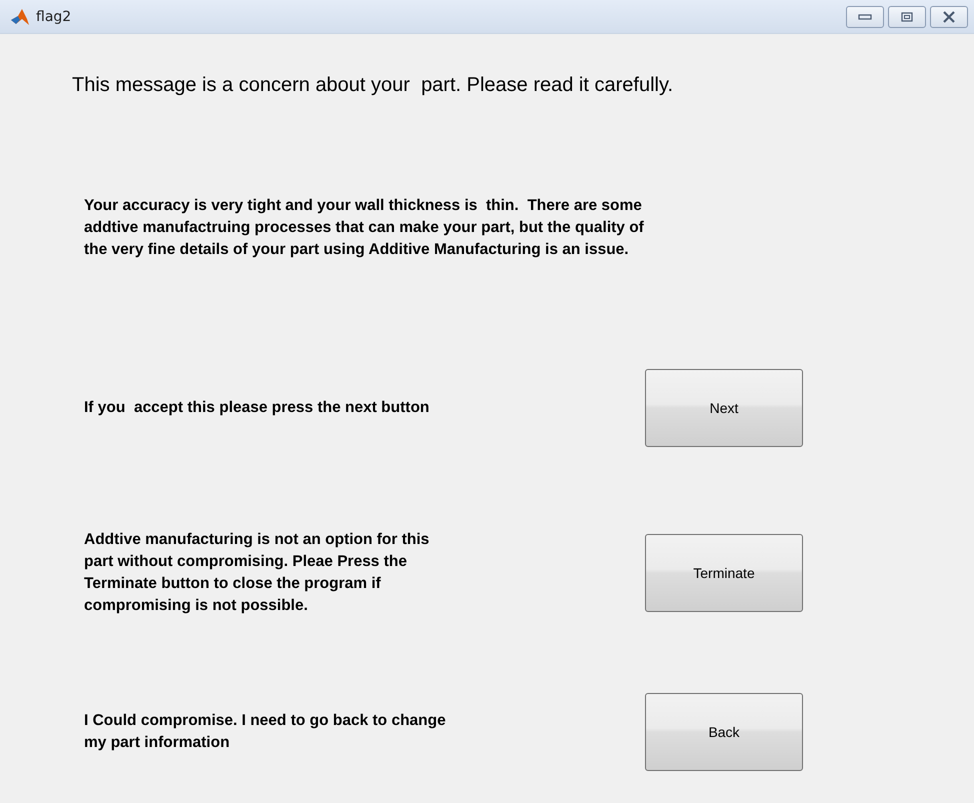 The height and width of the screenshot is (803, 974). What do you see at coordinates (724, 573) in the screenshot?
I see `action-button: Terminate` at bounding box center [724, 573].